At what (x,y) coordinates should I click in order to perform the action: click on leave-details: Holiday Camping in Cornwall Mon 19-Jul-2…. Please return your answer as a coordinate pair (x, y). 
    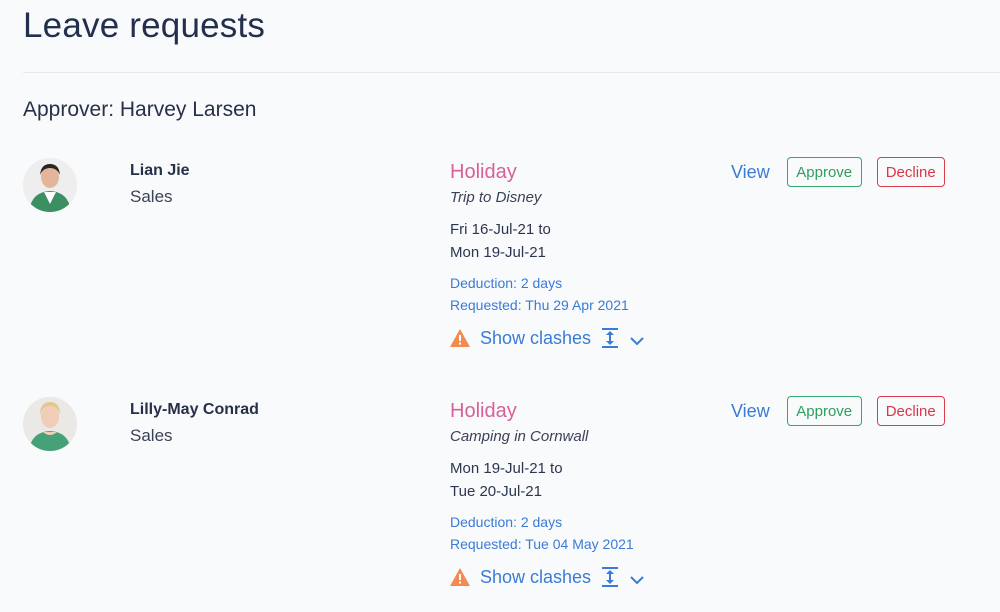
    Looking at the image, I should click on (580, 494).